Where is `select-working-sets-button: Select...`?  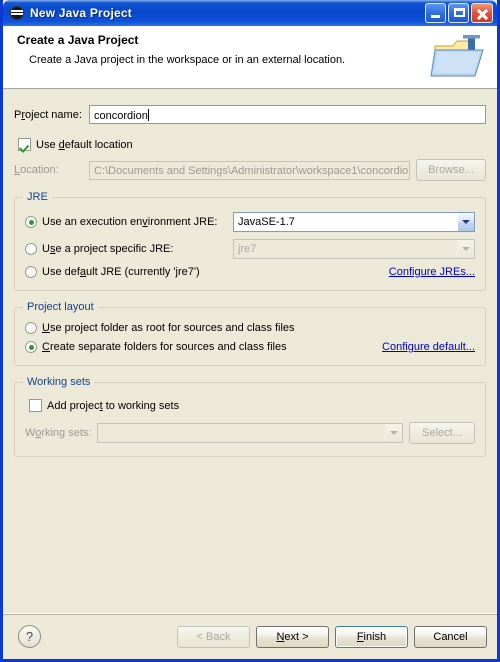
select-working-sets-button: Select... is located at coordinates (442, 433).